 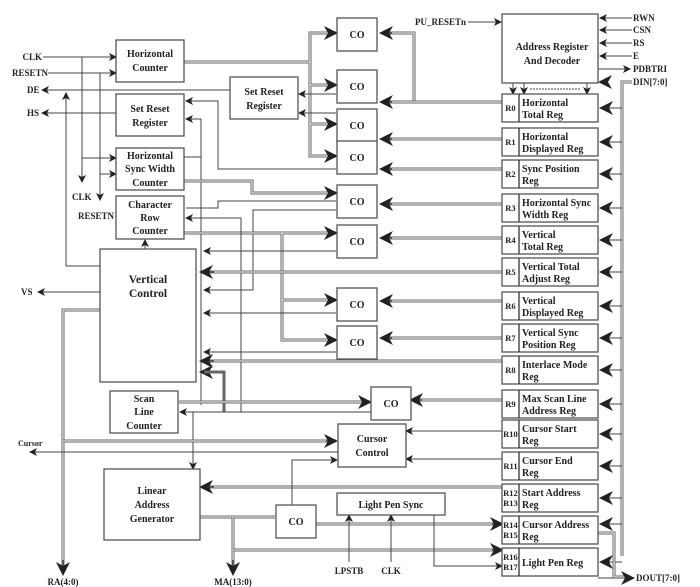 What do you see at coordinates (372, 439) in the screenshot?
I see `cc-label-1: Cursor` at bounding box center [372, 439].